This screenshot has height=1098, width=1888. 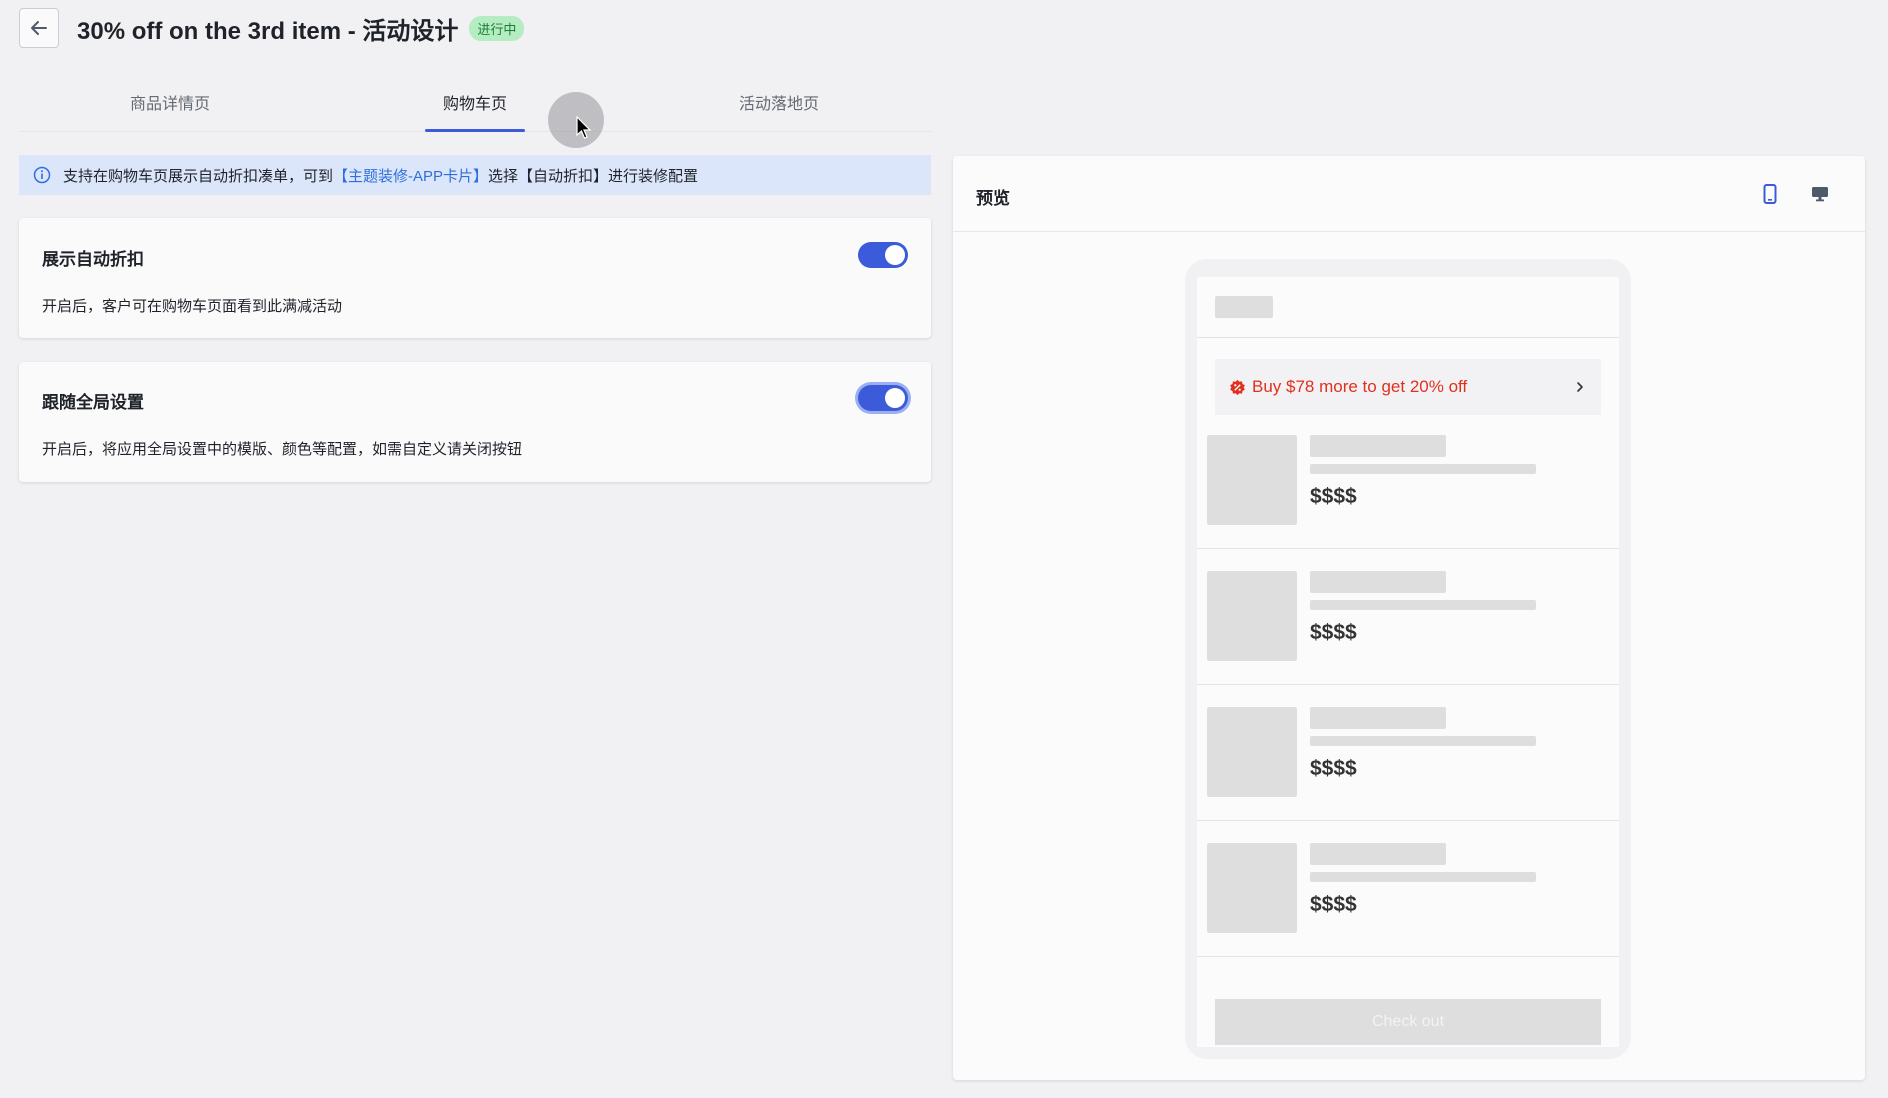 I want to click on discount-promo-bar: Buy $78 more to get 20% off, so click(x=1408, y=387).